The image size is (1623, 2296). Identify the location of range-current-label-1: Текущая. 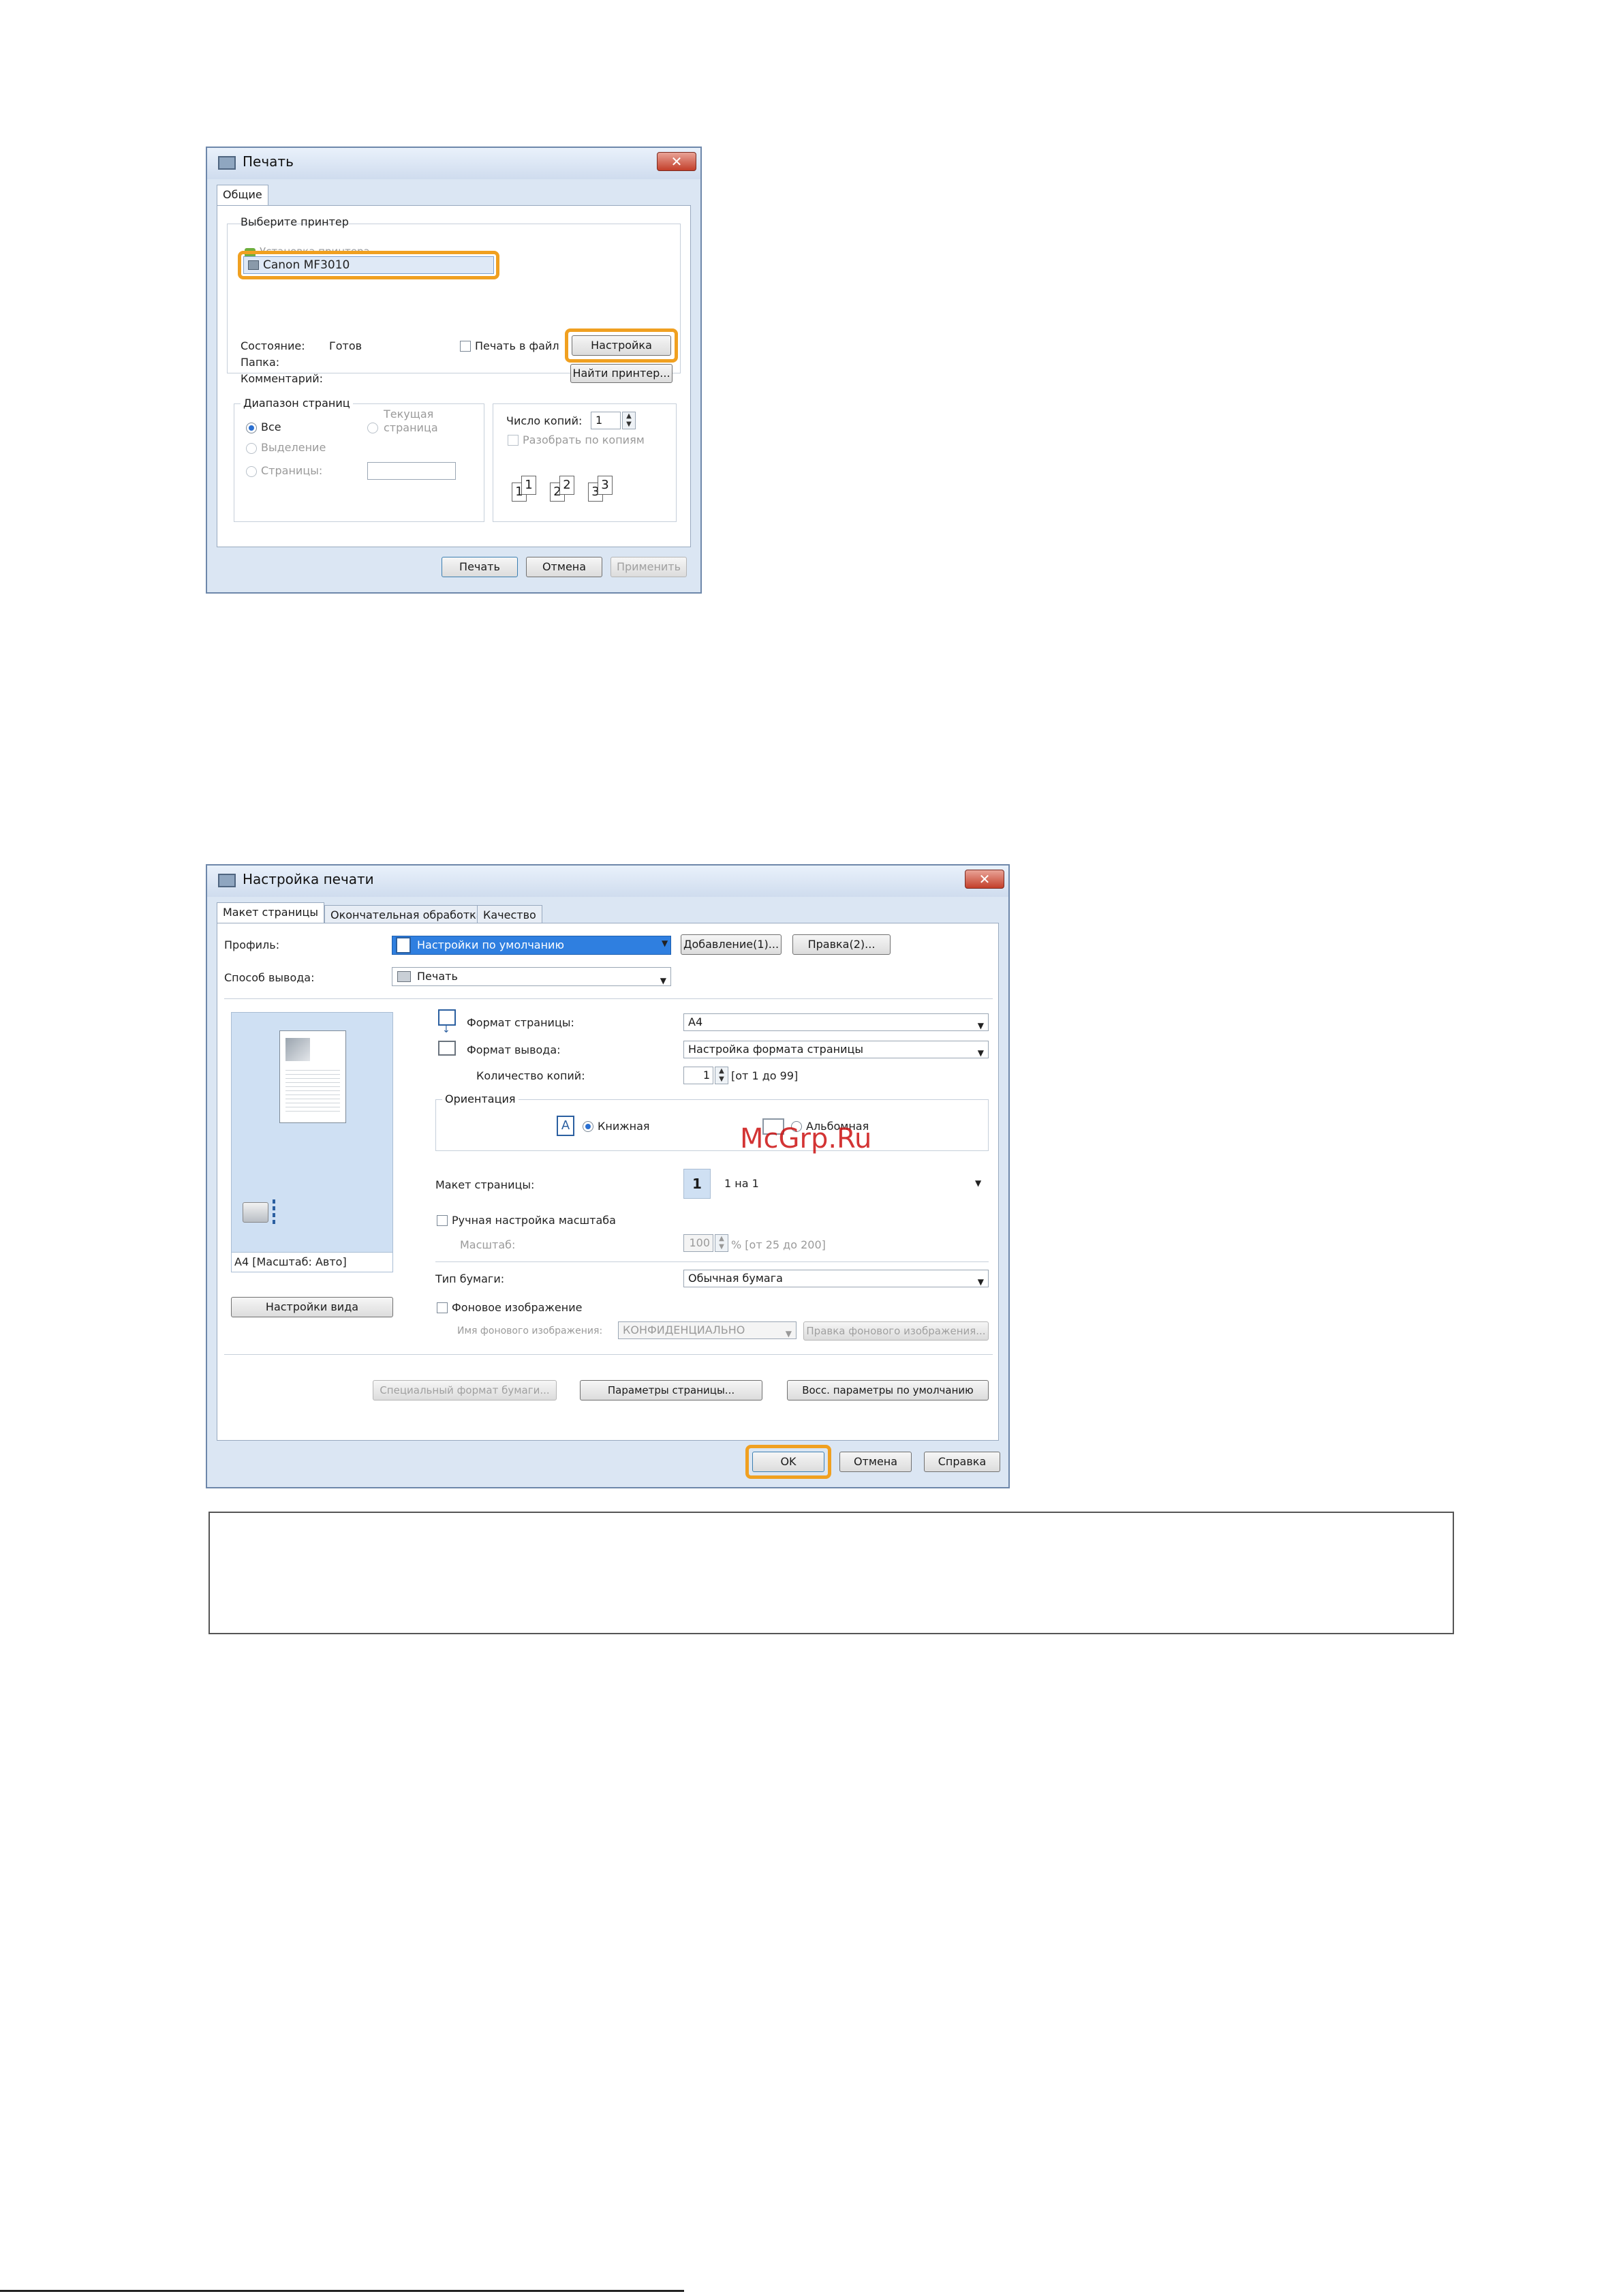
(409, 414).